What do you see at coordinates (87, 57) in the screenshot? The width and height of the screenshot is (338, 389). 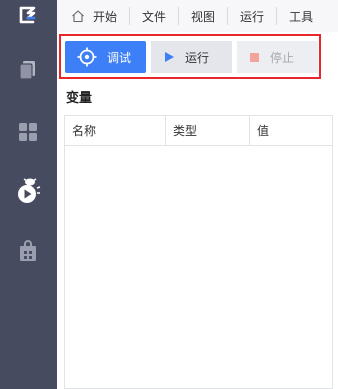 I see `crosshair-icon` at bounding box center [87, 57].